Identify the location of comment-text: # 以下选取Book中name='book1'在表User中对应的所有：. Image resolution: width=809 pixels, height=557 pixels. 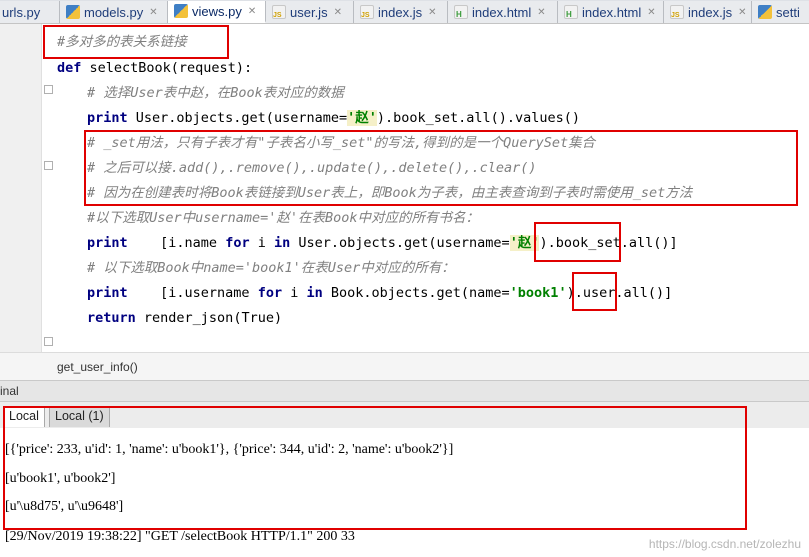
(271, 268).